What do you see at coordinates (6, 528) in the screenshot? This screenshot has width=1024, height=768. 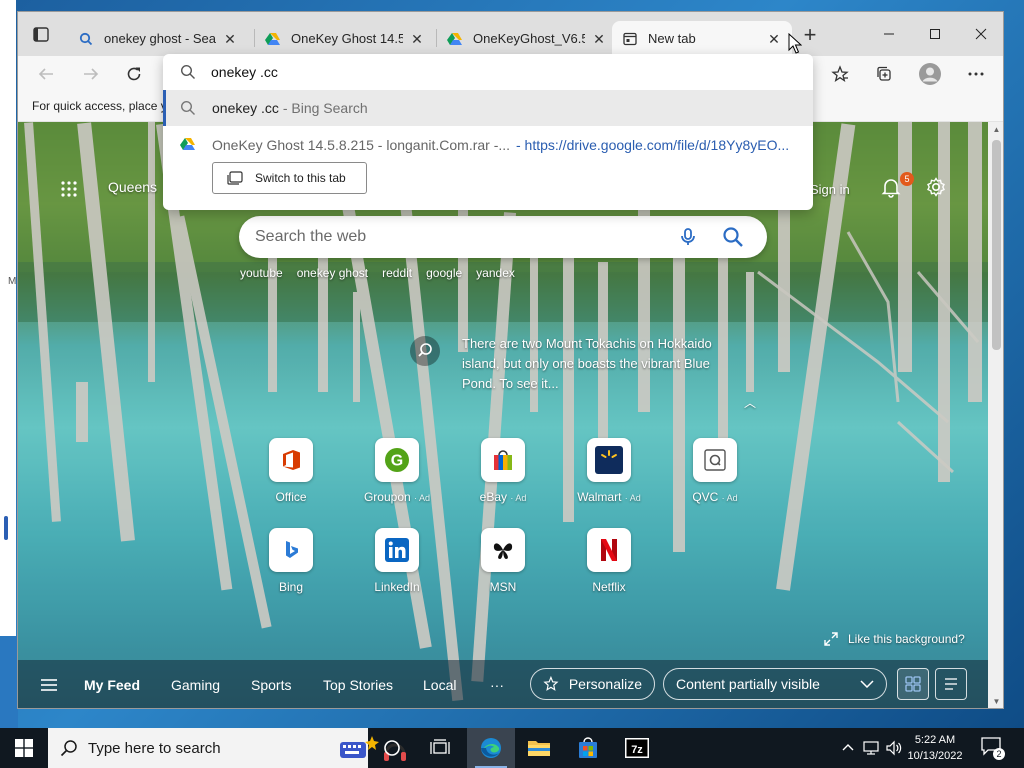 I see `background-window-accent` at bounding box center [6, 528].